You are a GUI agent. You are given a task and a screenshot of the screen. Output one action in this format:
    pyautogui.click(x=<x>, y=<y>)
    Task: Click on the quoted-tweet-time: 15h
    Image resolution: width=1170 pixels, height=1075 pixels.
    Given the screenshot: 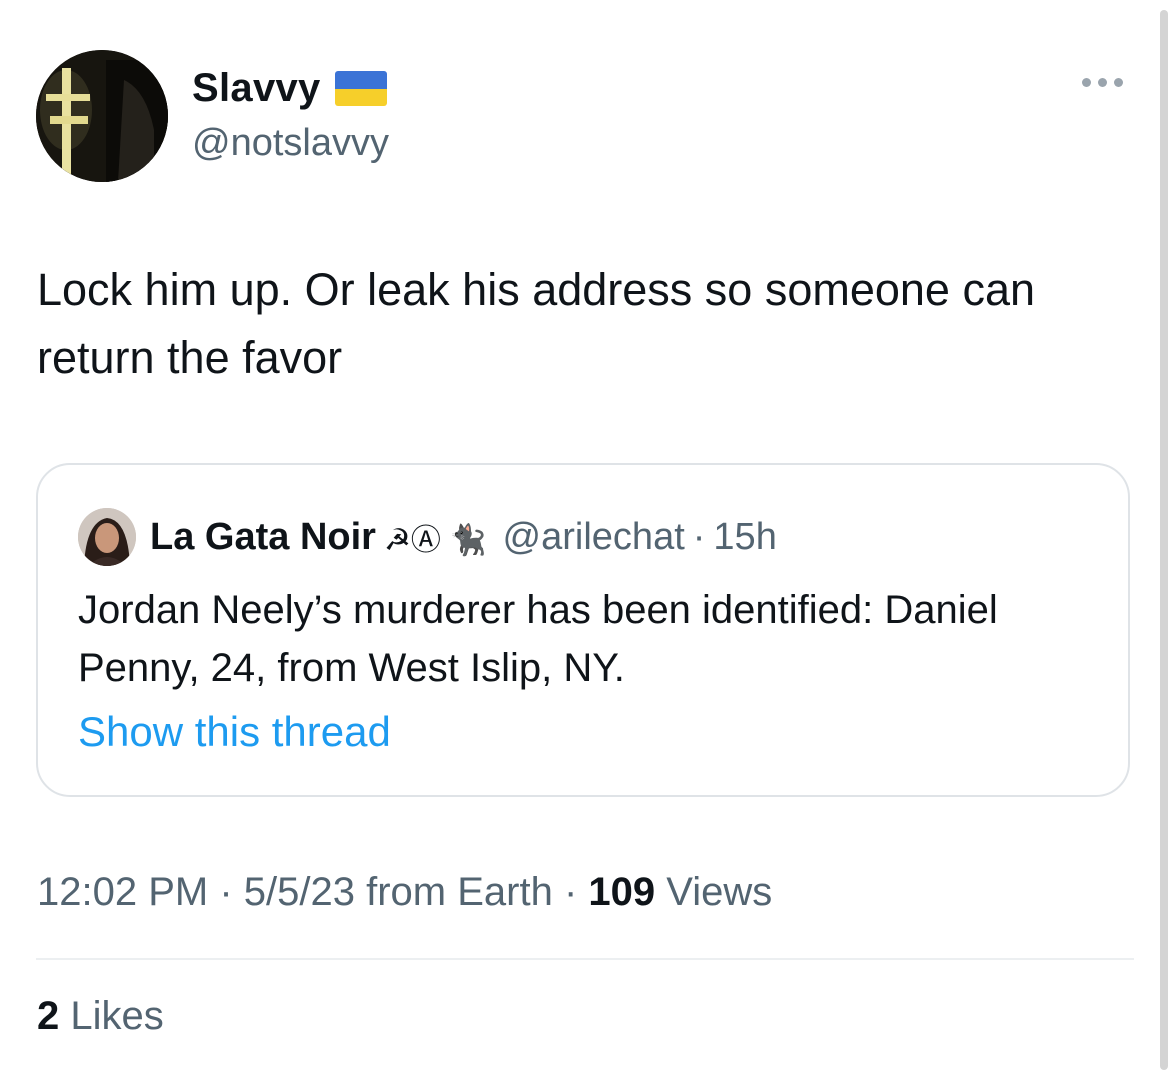 What is the action you would take?
    pyautogui.click(x=745, y=536)
    